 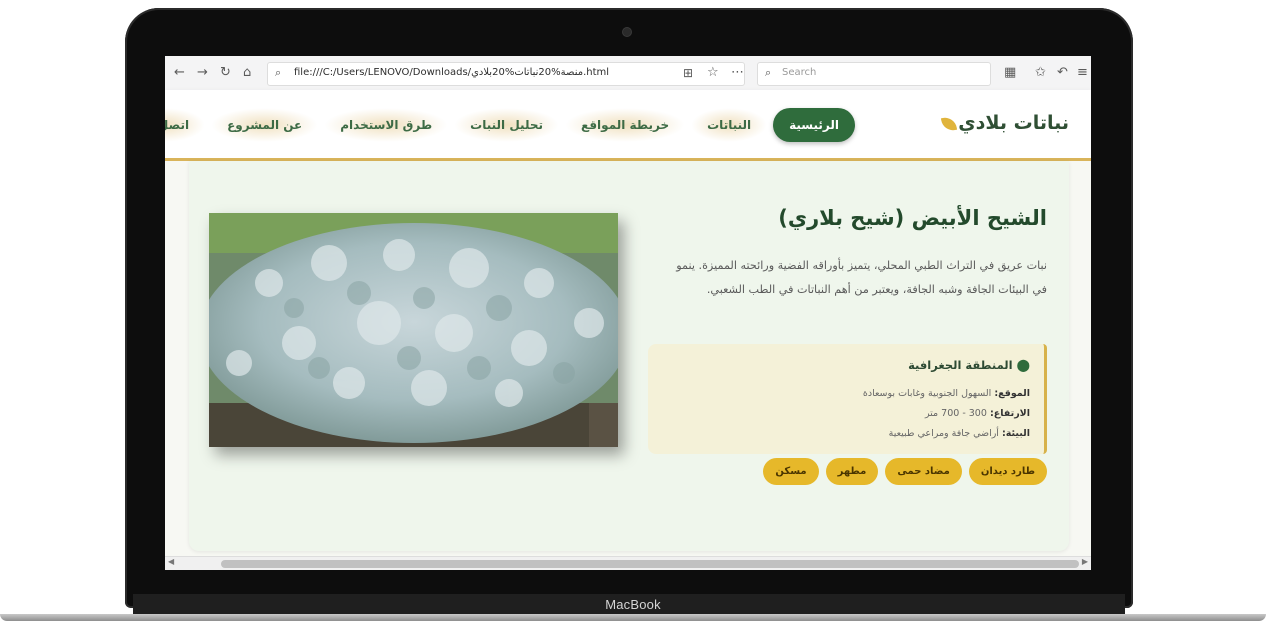 What do you see at coordinates (874, 74) in the screenshot?
I see `browser-search: ⌕ Search` at bounding box center [874, 74].